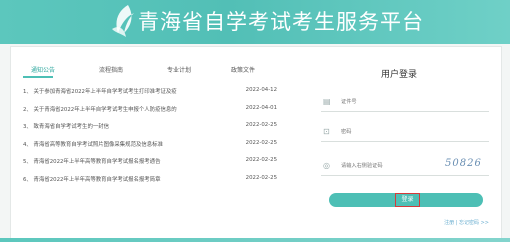 Image resolution: width=510 pixels, height=242 pixels. Describe the element at coordinates (91, 161) in the screenshot. I see `news-title: 5、 青海省2022年上半年高等教育自学考试报名报考通告` at that location.